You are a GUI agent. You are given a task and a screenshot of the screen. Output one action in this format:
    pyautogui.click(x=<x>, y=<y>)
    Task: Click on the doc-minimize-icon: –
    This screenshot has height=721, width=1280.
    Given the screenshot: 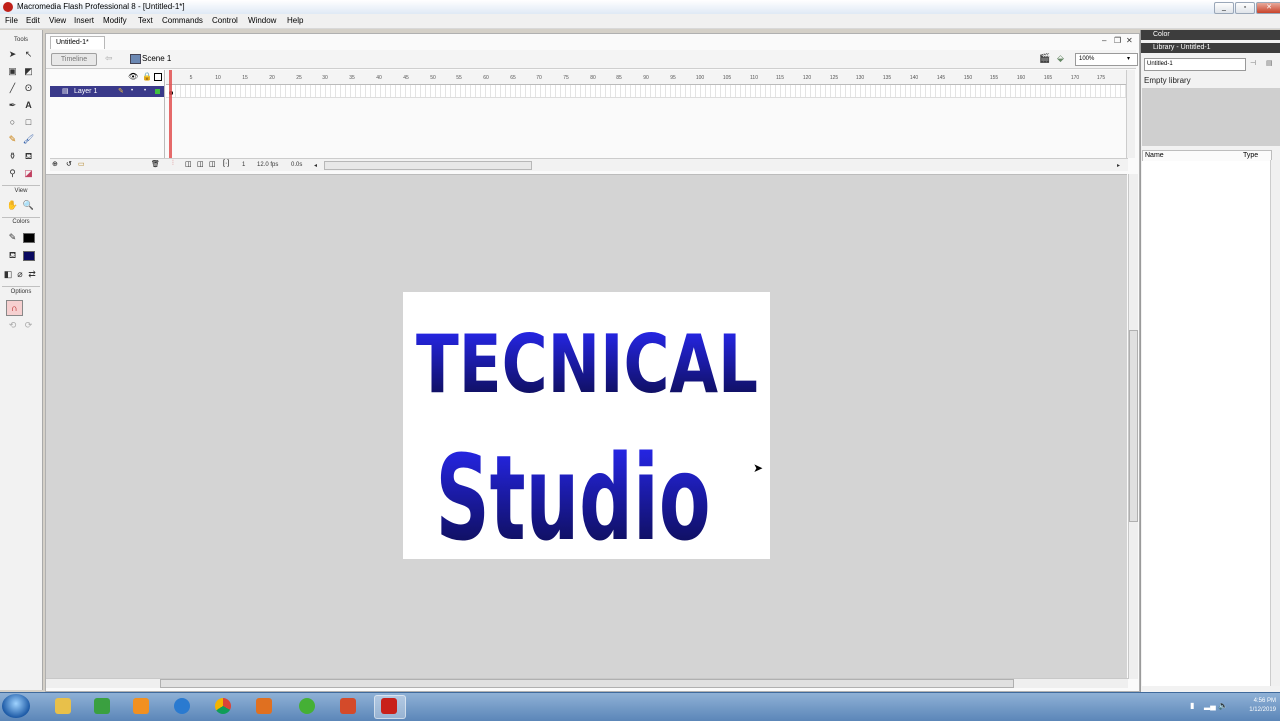 What is the action you would take?
    pyautogui.click(x=1104, y=40)
    